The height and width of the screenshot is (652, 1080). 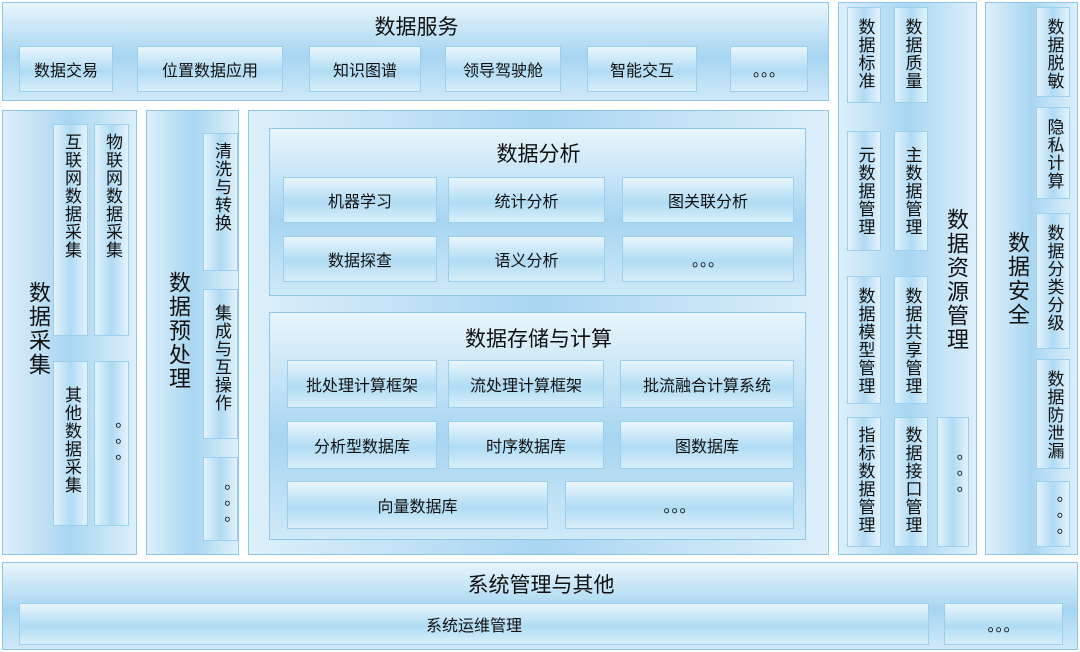 I want to click on resource-item-model-label: 数据模型管理, so click(x=864, y=341).